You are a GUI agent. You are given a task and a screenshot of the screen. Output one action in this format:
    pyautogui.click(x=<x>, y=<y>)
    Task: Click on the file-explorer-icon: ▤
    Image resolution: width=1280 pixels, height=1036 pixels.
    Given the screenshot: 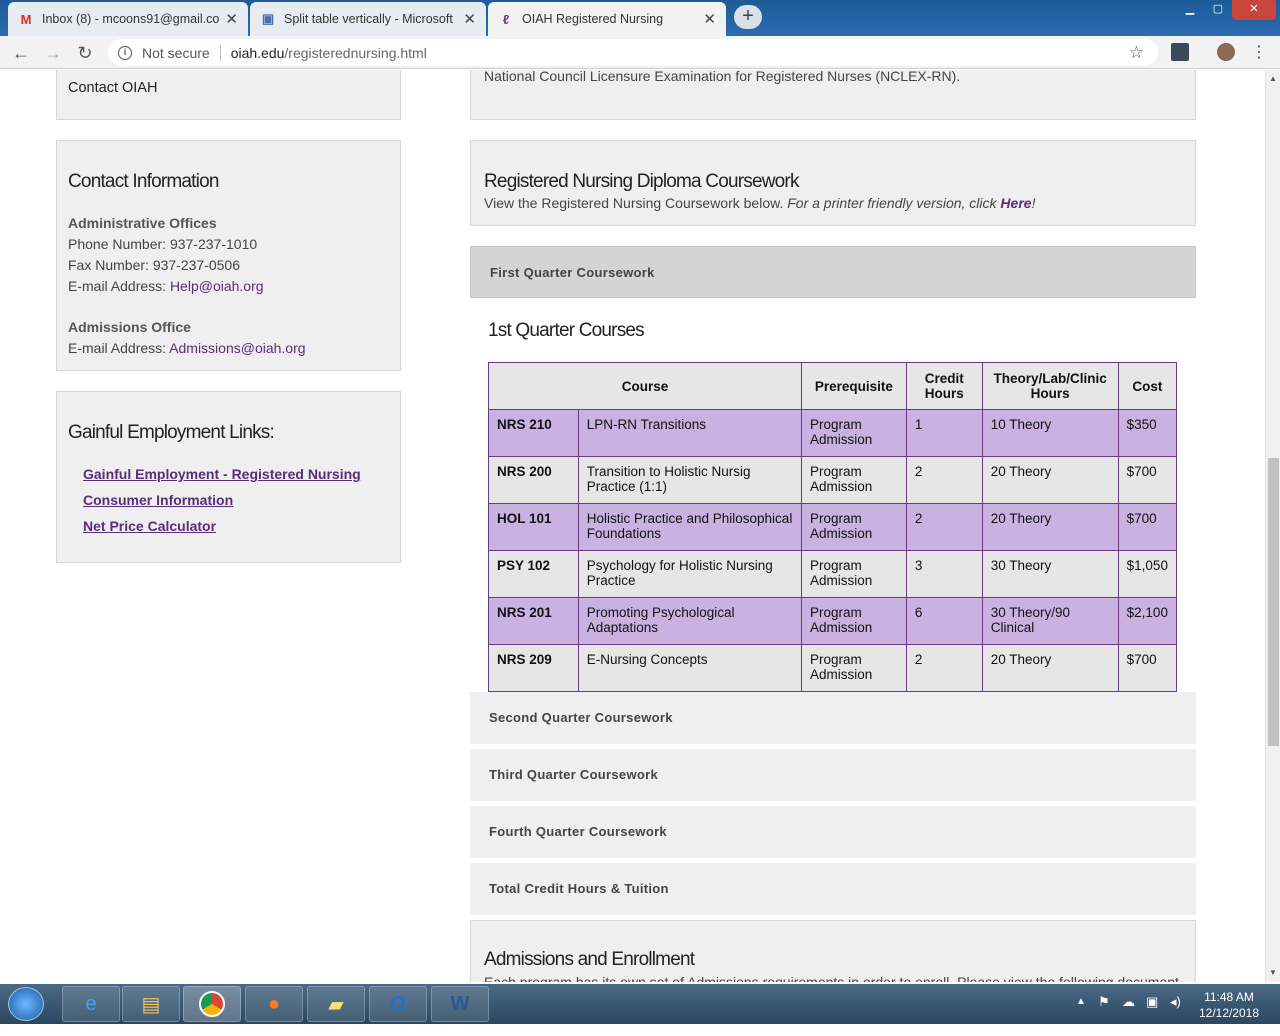 What is the action you would take?
    pyautogui.click(x=151, y=1004)
    